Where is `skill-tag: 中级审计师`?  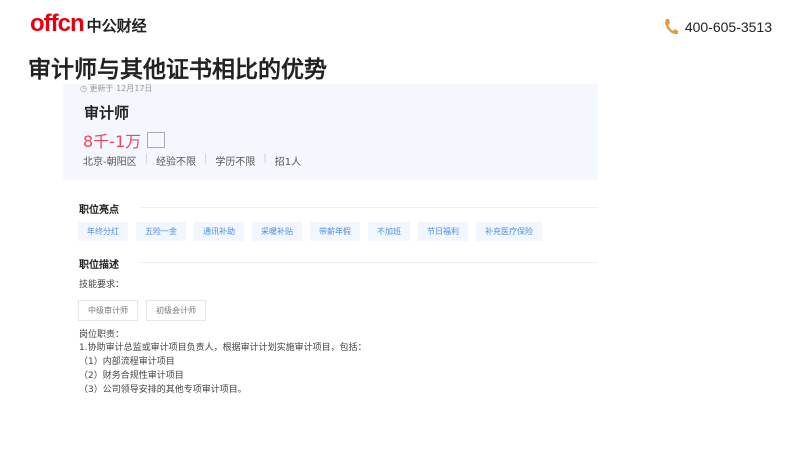
skill-tag: 中级审计师 is located at coordinates (108, 310).